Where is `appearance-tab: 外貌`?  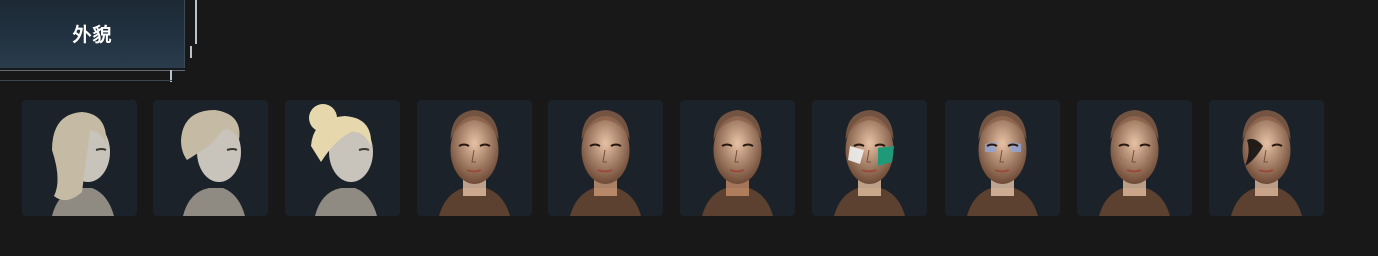 appearance-tab: 外貌 is located at coordinates (92, 34).